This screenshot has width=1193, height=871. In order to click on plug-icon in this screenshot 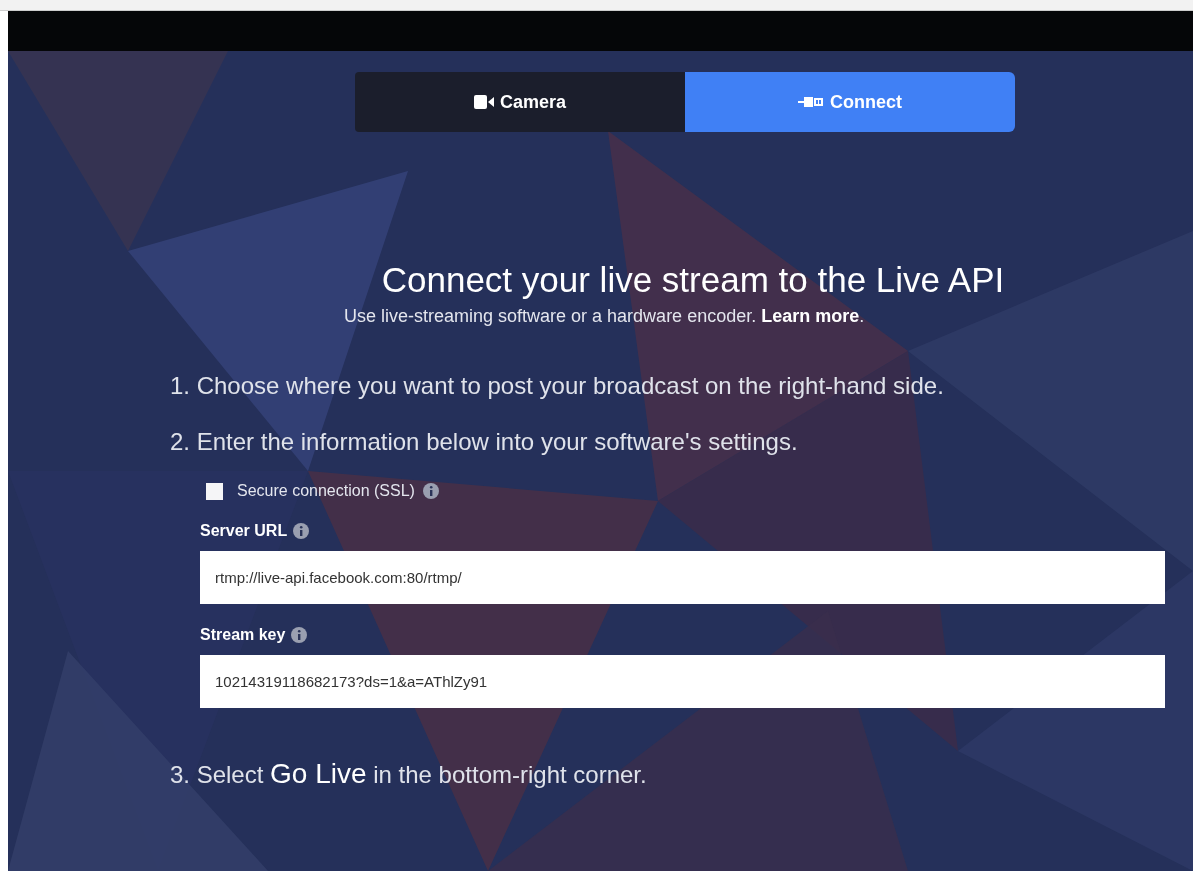, I will do `click(811, 102)`.